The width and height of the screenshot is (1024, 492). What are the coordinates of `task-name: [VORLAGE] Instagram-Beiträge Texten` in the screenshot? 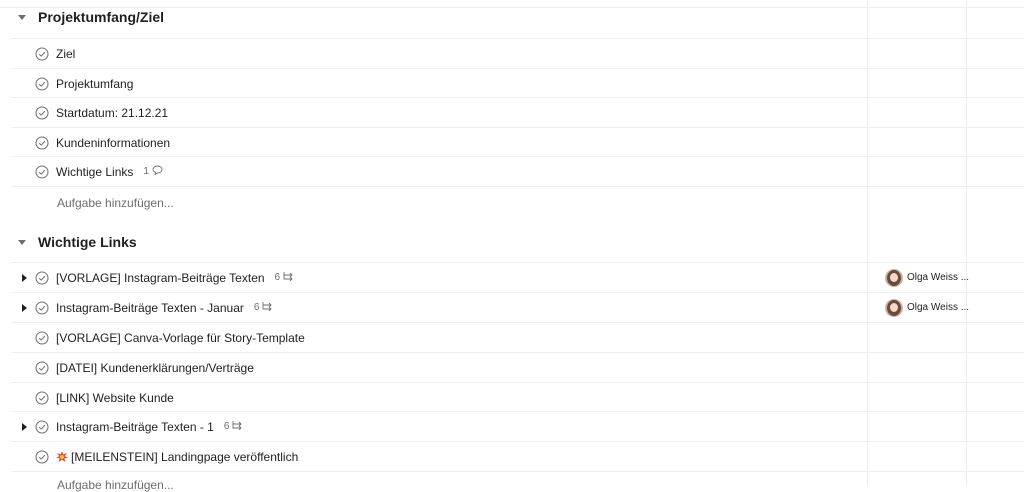 It's located at (160, 278).